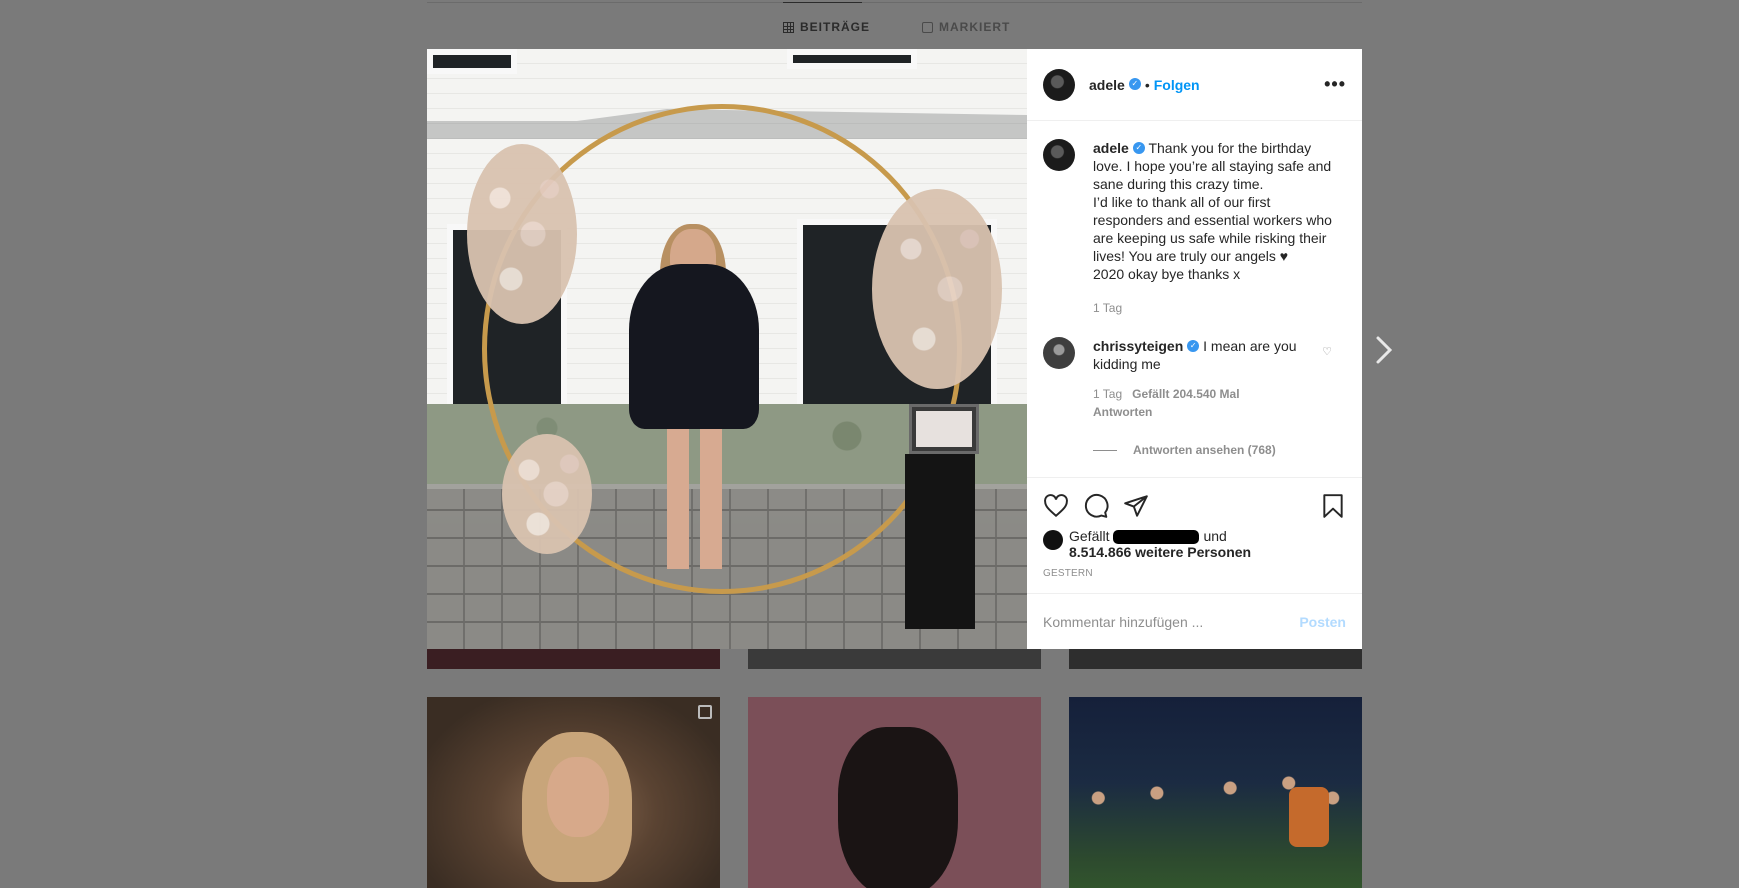 The height and width of the screenshot is (888, 1739). I want to click on post-header: adele ✓ • Folgen •••, so click(1194, 85).